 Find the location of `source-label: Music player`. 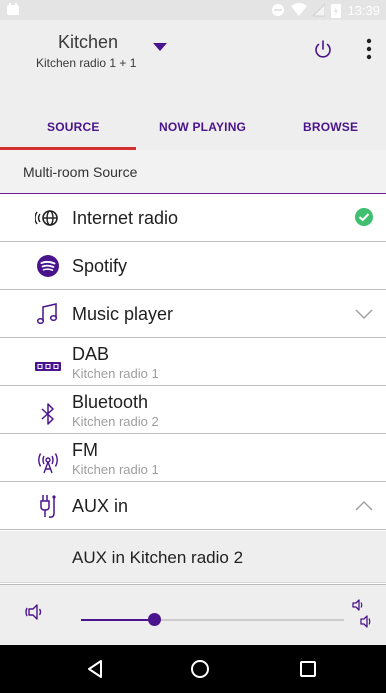

source-label: Music player is located at coordinates (123, 314).